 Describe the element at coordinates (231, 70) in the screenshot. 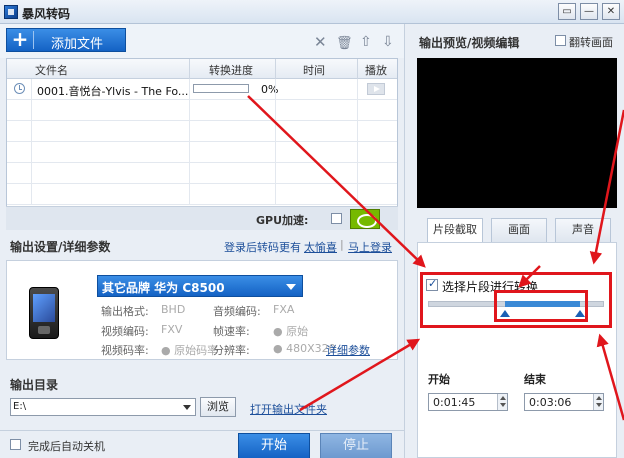

I see `col-progress: 转换进度` at that location.